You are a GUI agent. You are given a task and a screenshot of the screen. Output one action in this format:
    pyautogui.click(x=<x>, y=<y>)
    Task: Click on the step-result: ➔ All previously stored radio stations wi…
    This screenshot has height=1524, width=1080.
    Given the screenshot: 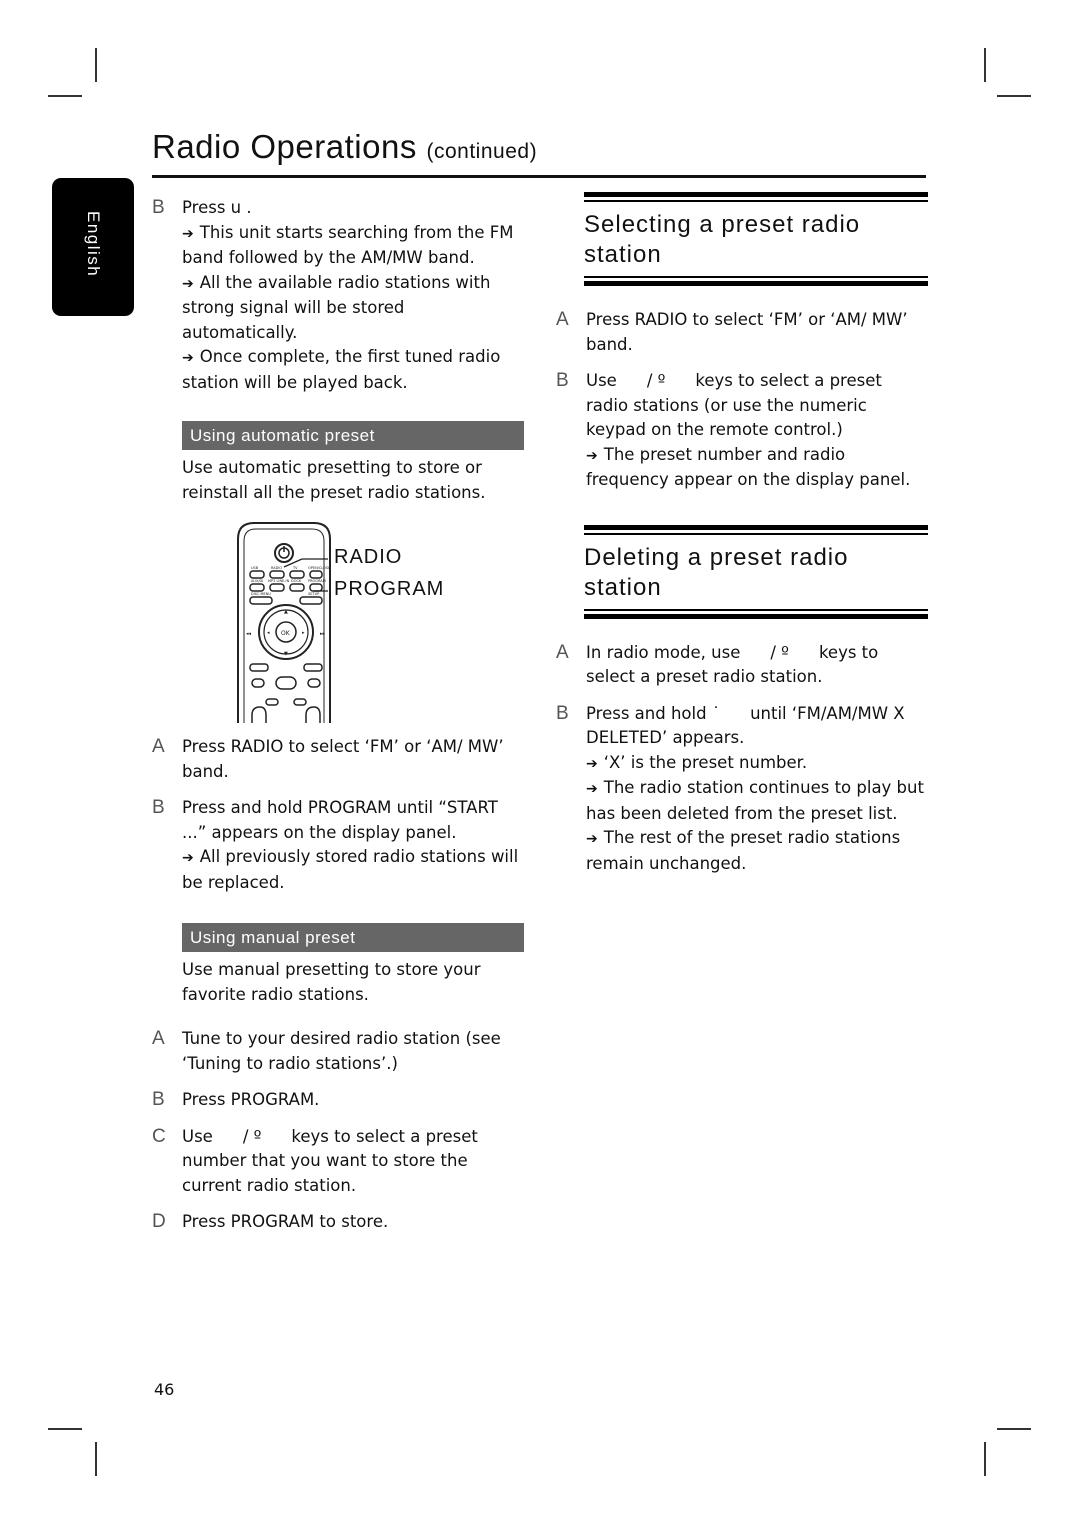 What is the action you would take?
    pyautogui.click(x=350, y=869)
    